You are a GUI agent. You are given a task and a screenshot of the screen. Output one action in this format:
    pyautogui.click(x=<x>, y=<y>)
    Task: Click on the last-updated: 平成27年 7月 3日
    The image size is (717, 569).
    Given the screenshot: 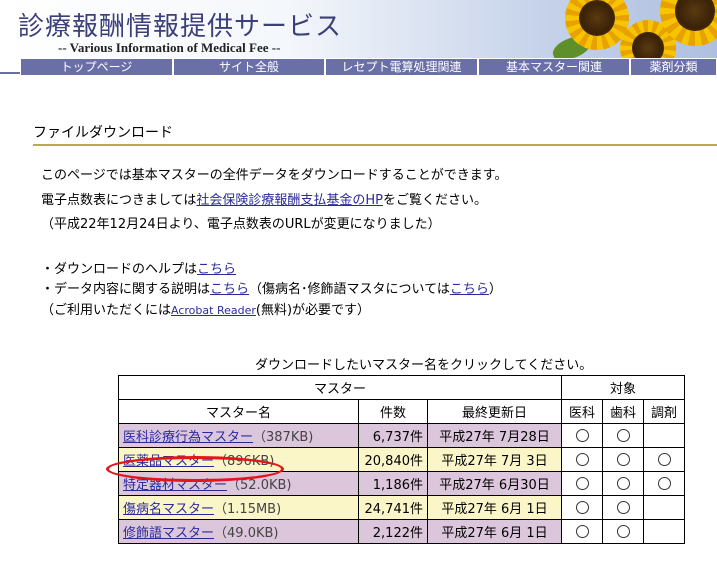 What is the action you would take?
    pyautogui.click(x=494, y=459)
    